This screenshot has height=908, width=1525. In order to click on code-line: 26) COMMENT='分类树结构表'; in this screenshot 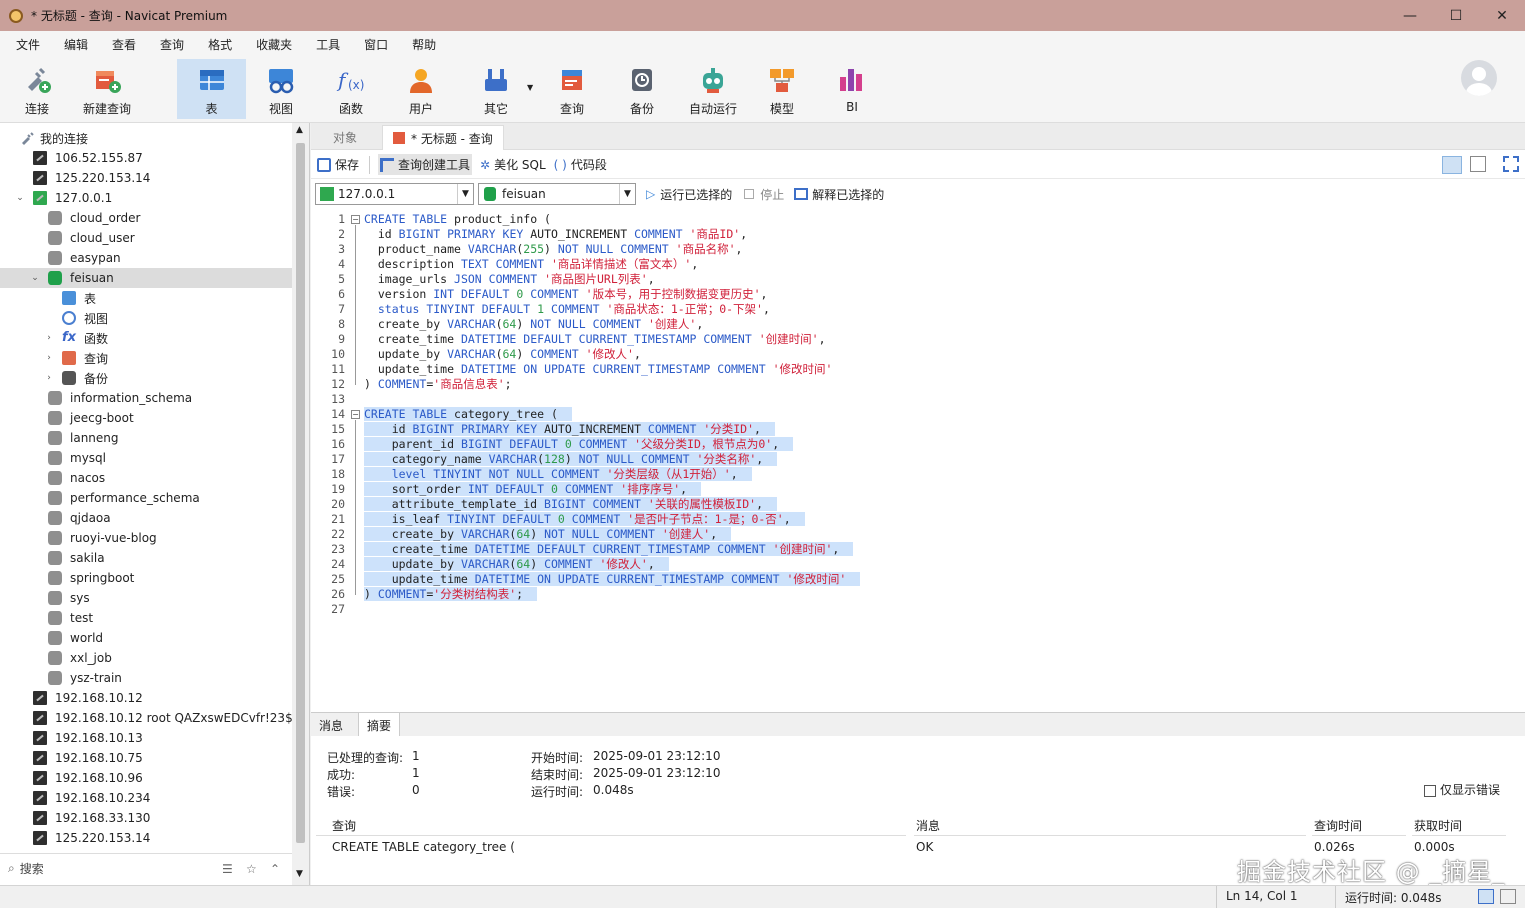, I will do `click(918, 594)`.